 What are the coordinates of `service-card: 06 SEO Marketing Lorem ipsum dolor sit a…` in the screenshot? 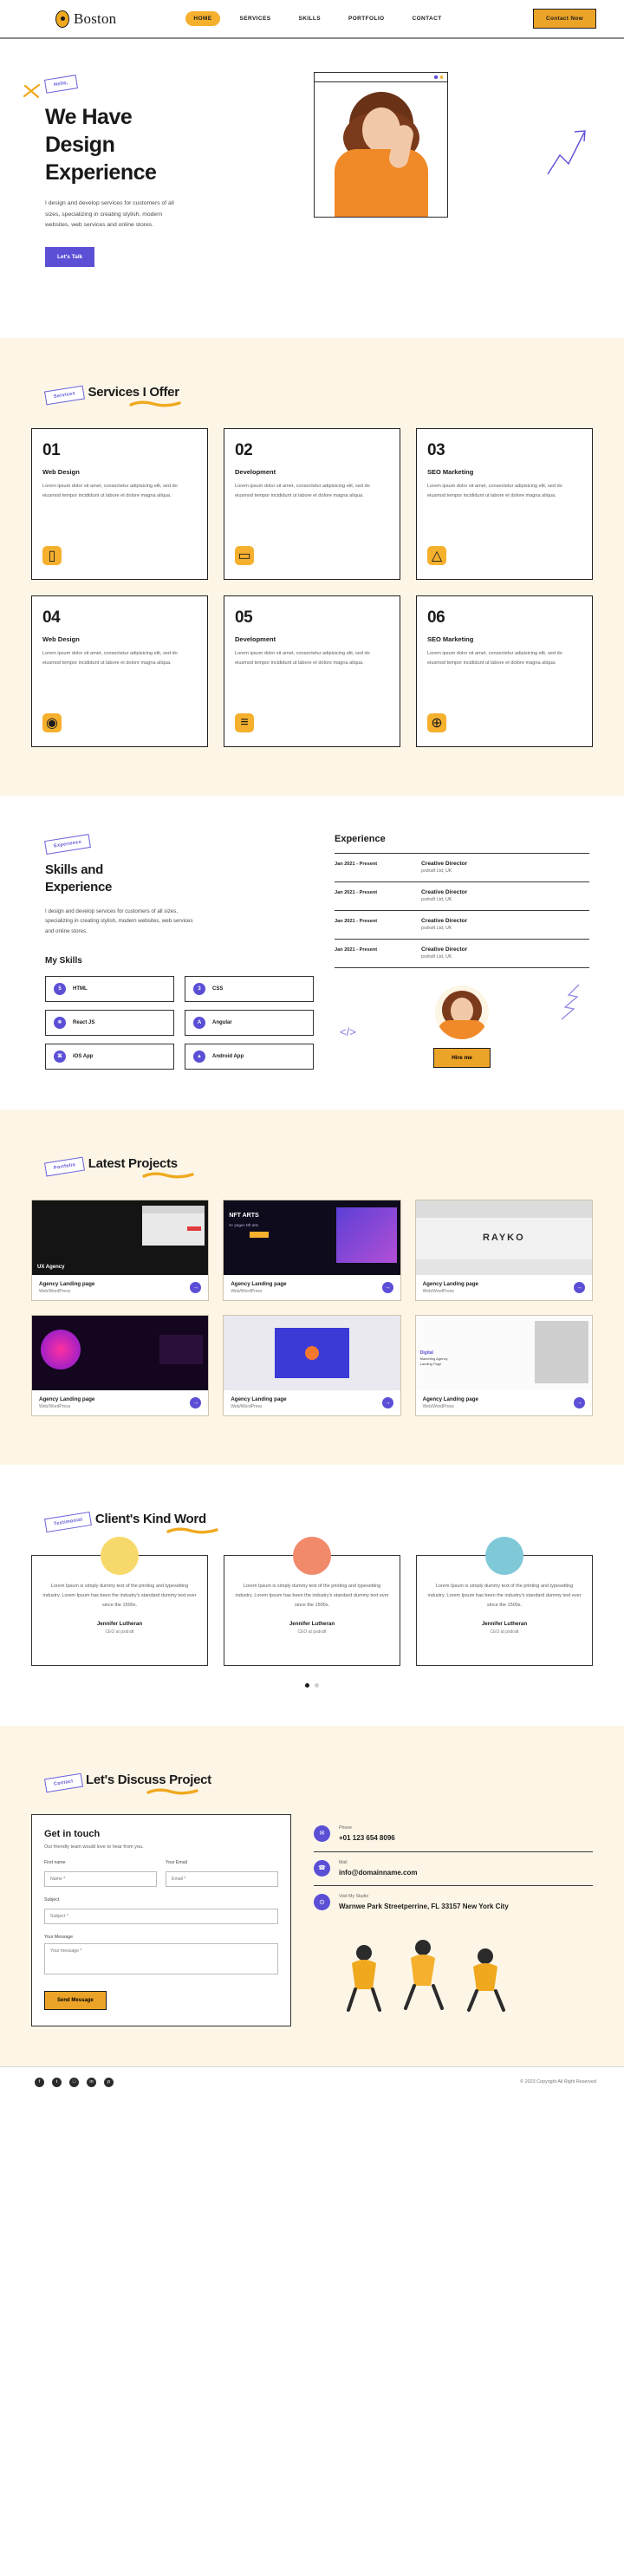 It's located at (504, 671).